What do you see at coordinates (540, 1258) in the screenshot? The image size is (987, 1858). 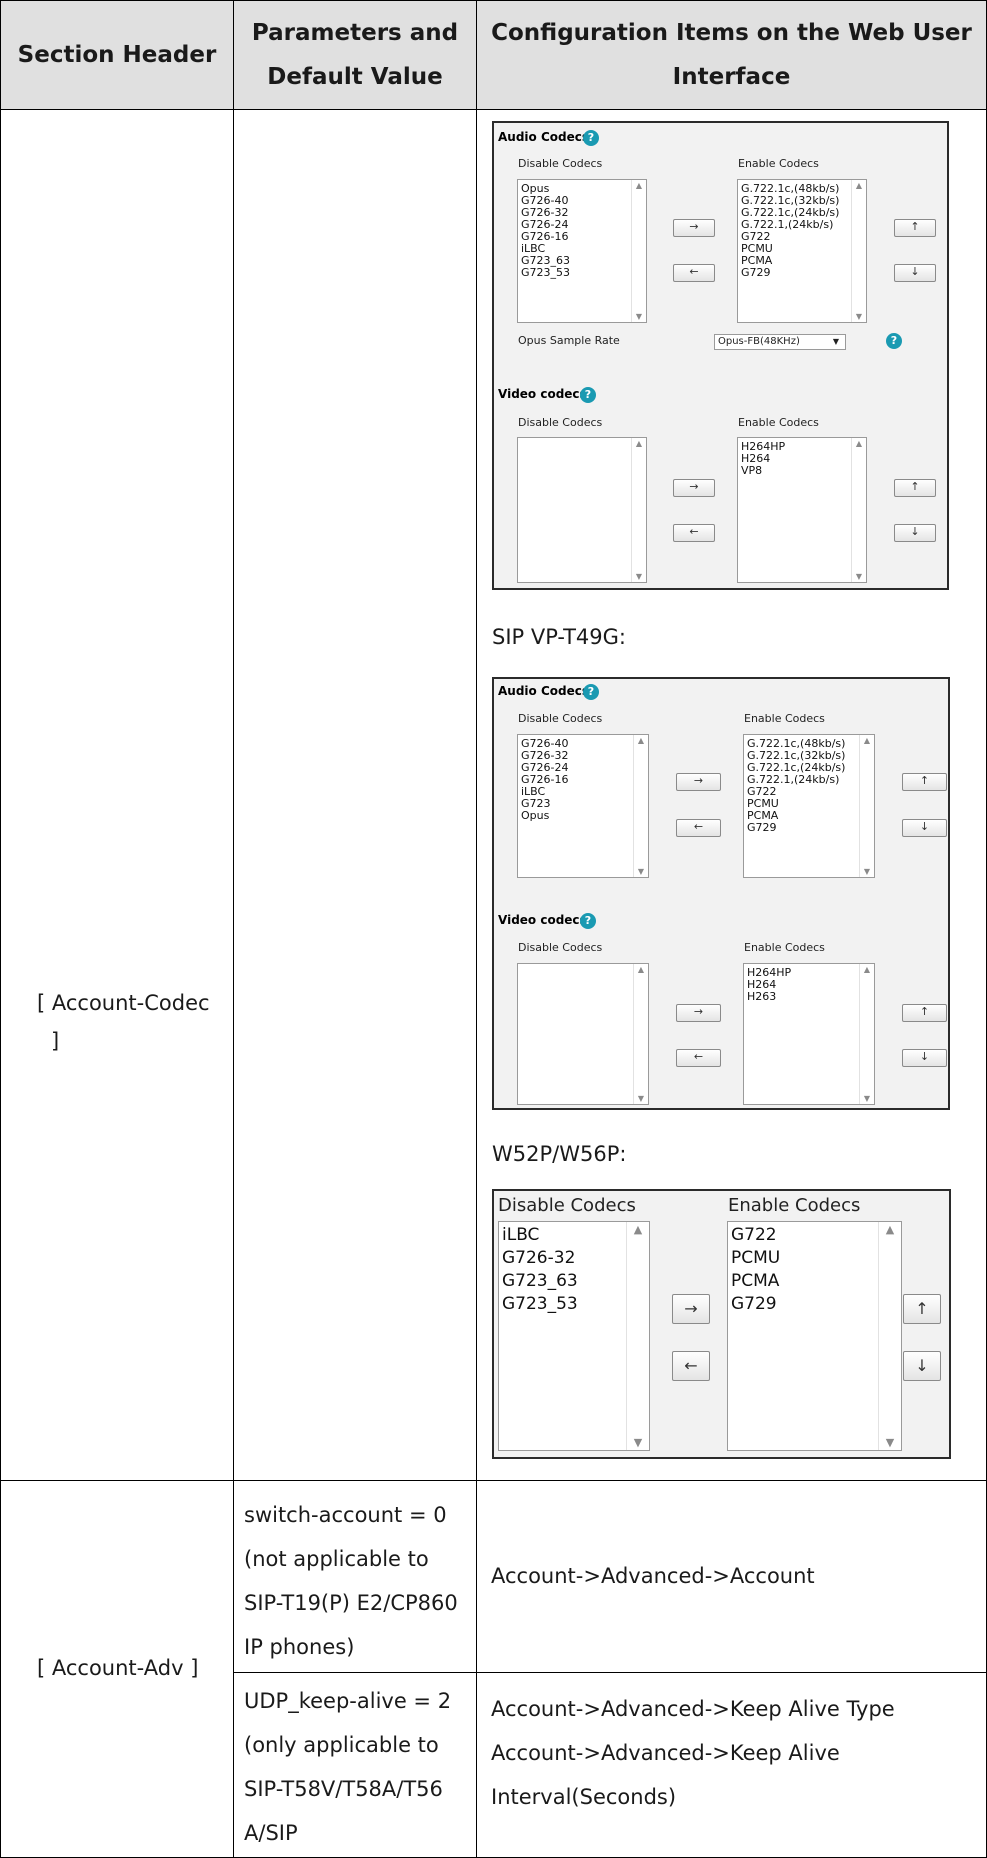 I see `list-item: G726-32` at bounding box center [540, 1258].